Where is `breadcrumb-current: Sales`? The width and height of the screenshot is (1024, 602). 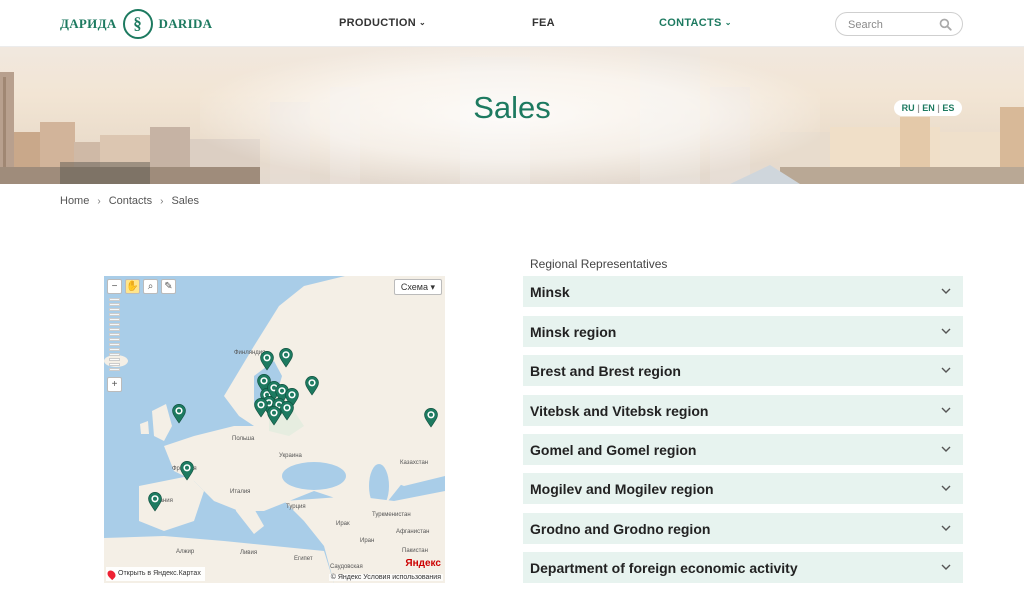
breadcrumb-current: Sales is located at coordinates (185, 201).